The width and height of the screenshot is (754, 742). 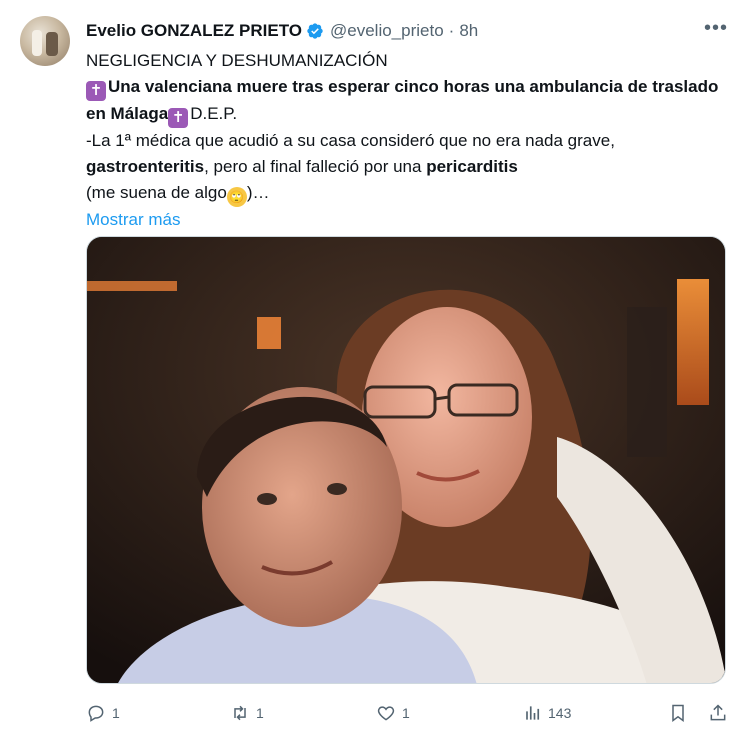 What do you see at coordinates (386, 713) in the screenshot?
I see `heart-icon` at bounding box center [386, 713].